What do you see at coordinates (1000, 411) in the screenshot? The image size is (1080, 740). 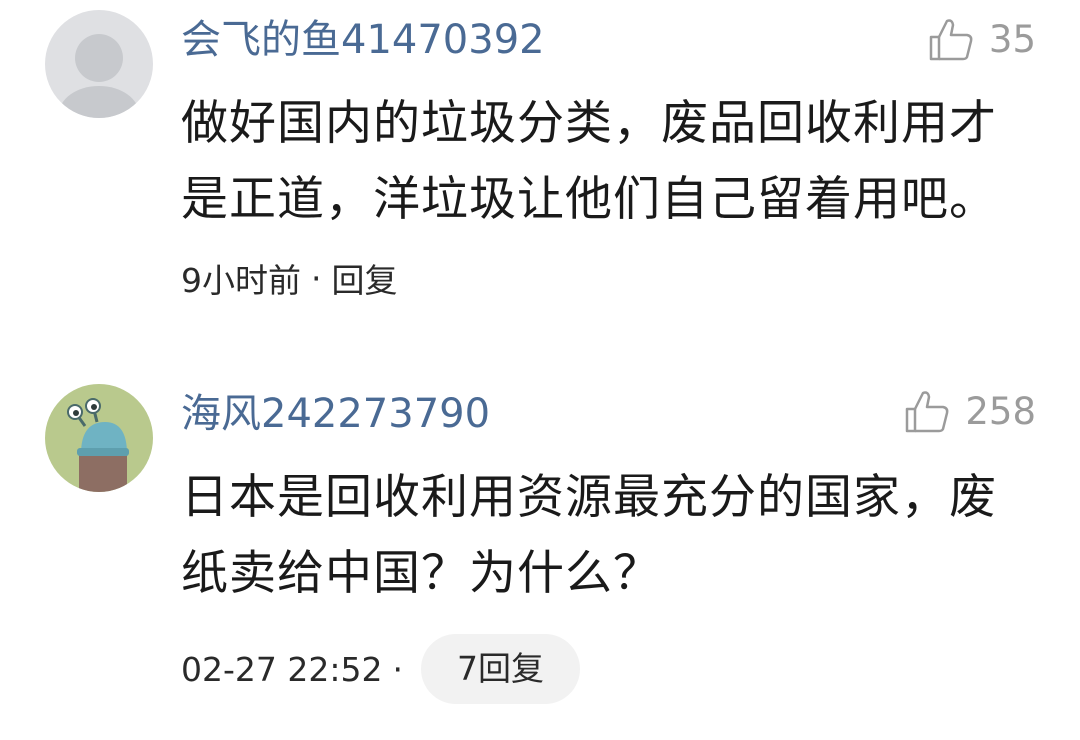 I see `like-count: 258` at bounding box center [1000, 411].